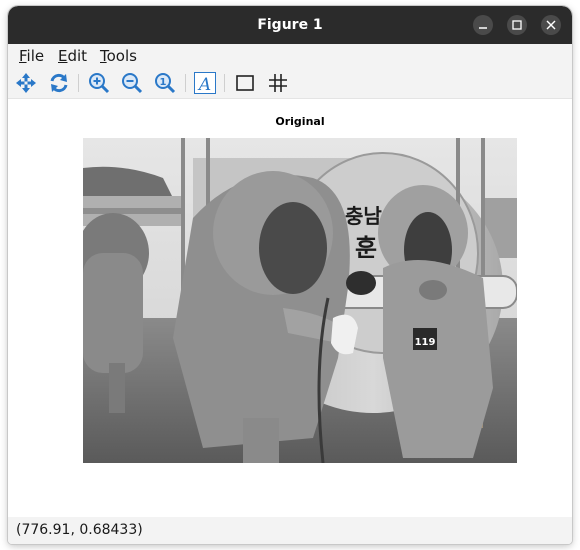 The image size is (580, 550). I want to click on rectangle-icon, so click(245, 83).